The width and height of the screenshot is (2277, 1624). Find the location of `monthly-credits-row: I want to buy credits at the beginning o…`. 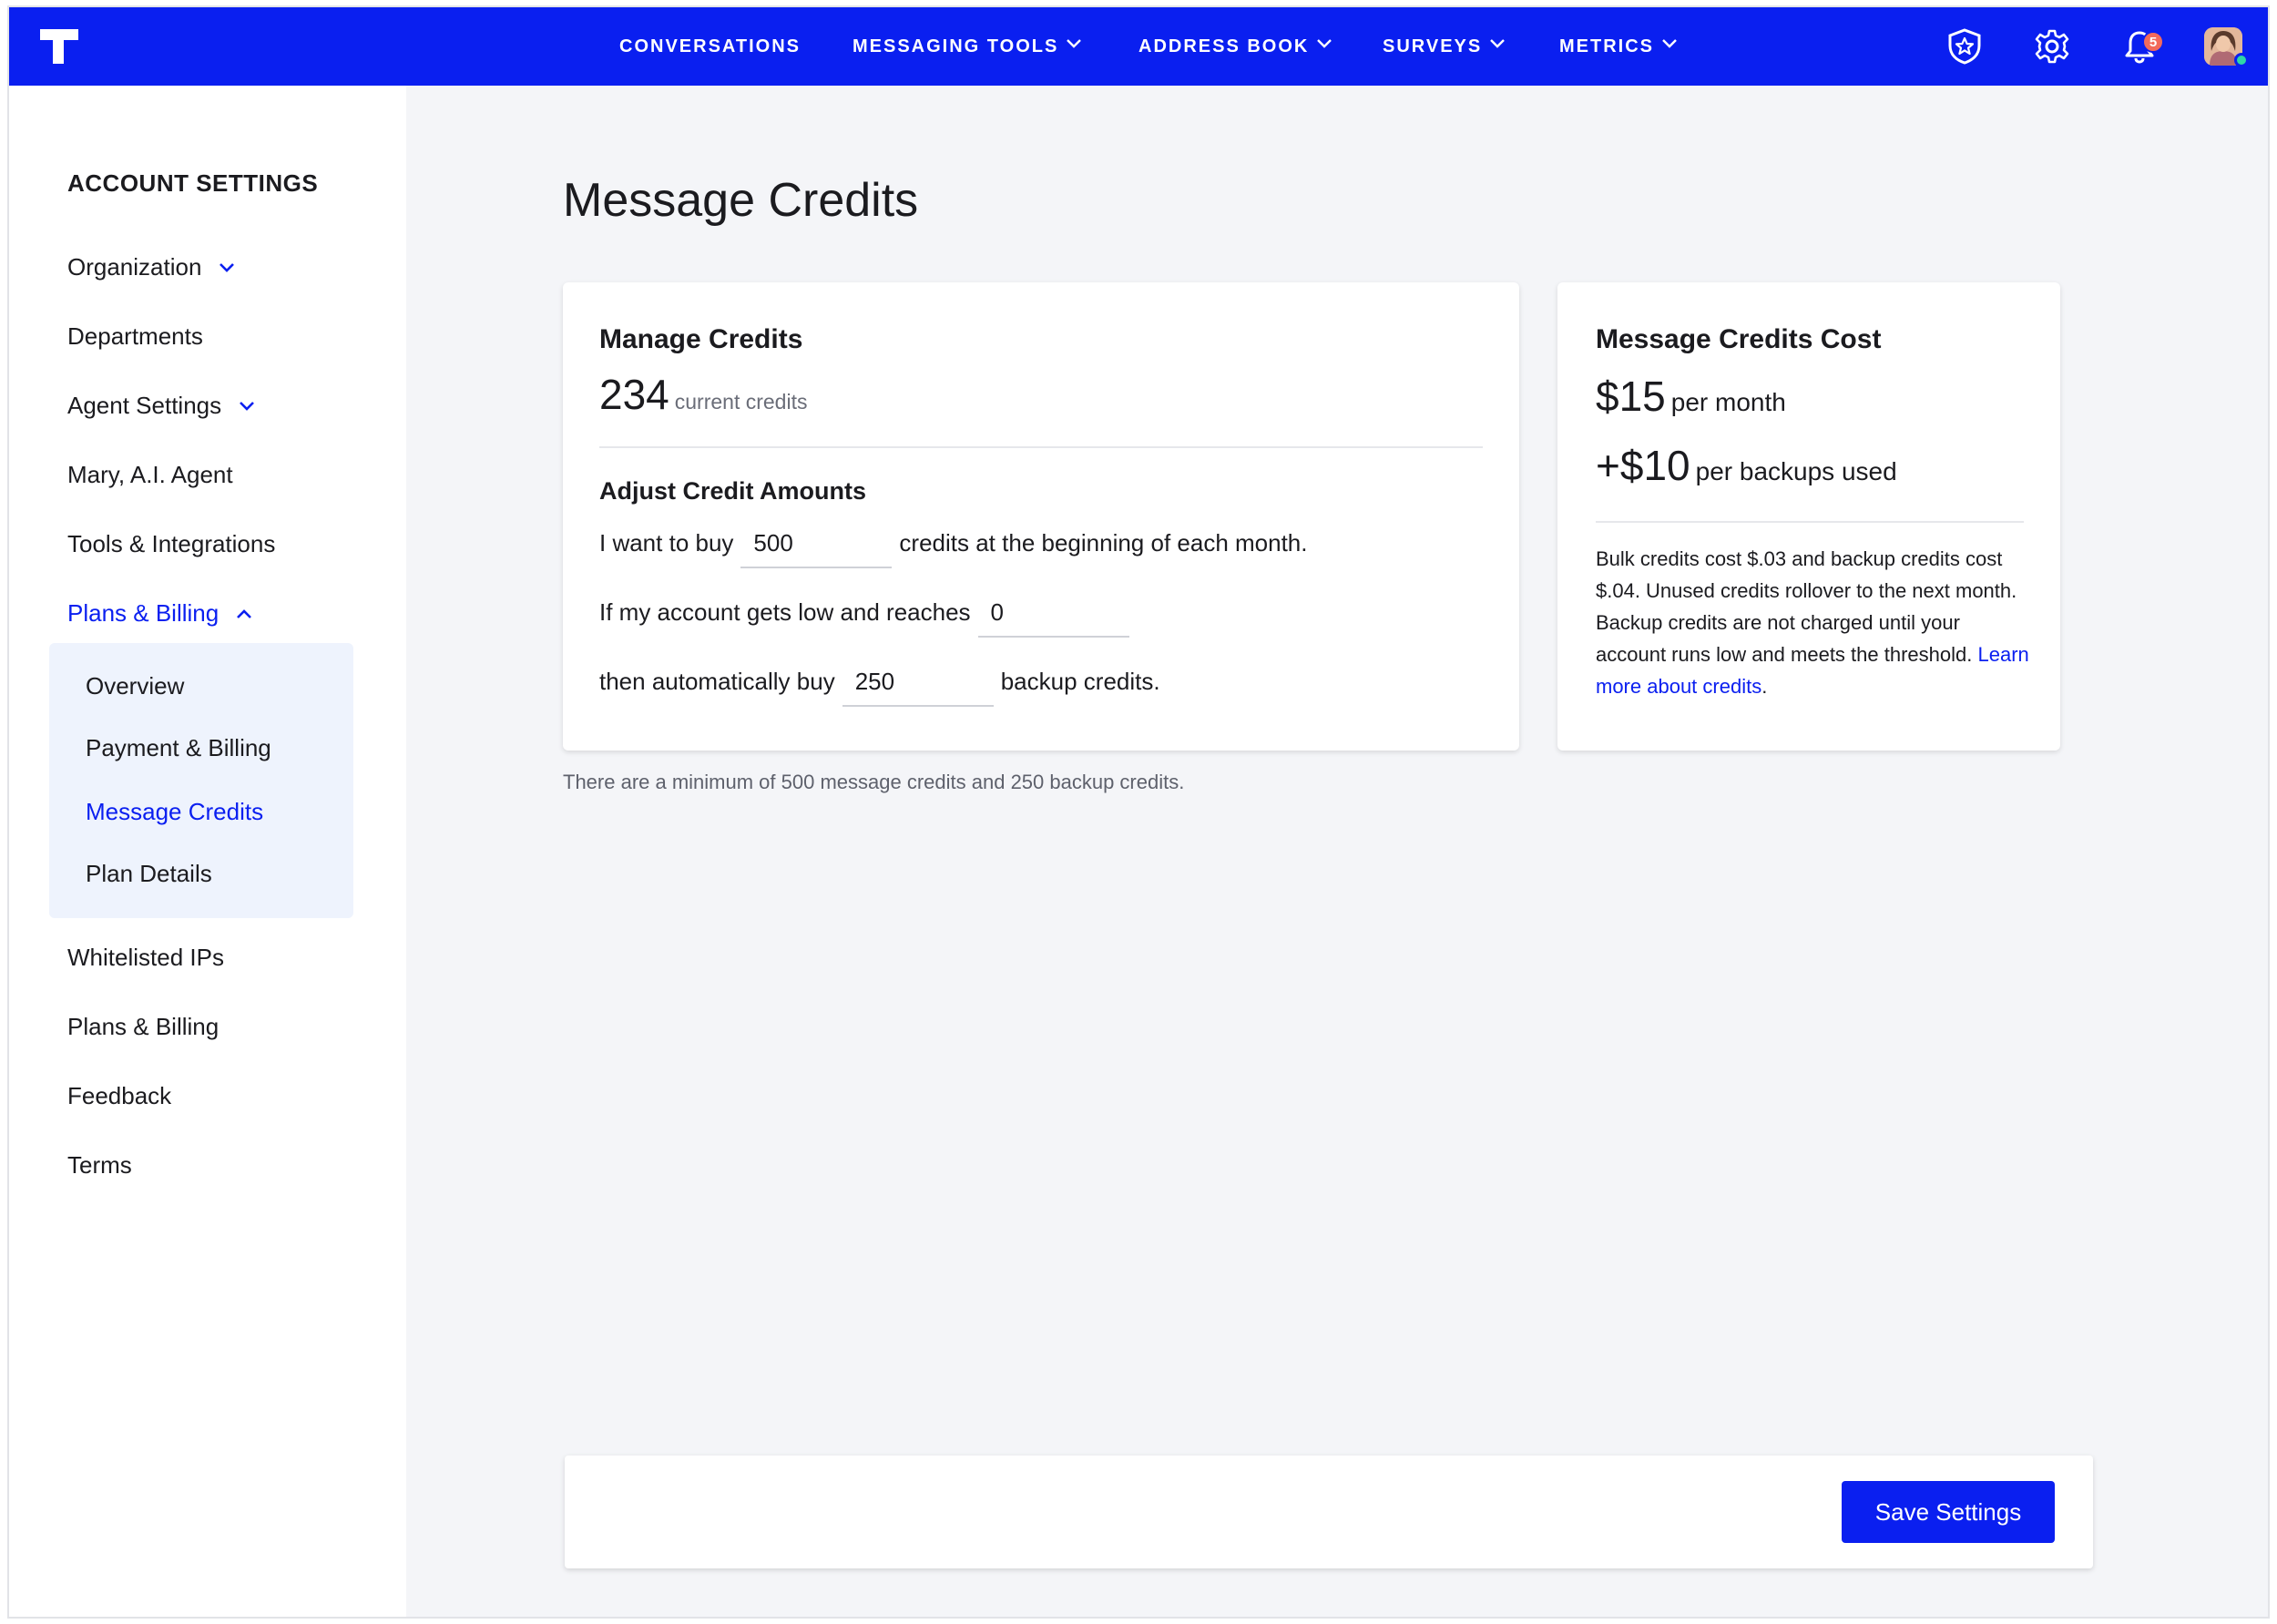

monthly-credits-row: I want to buy credits at the beginning o… is located at coordinates (953, 548).